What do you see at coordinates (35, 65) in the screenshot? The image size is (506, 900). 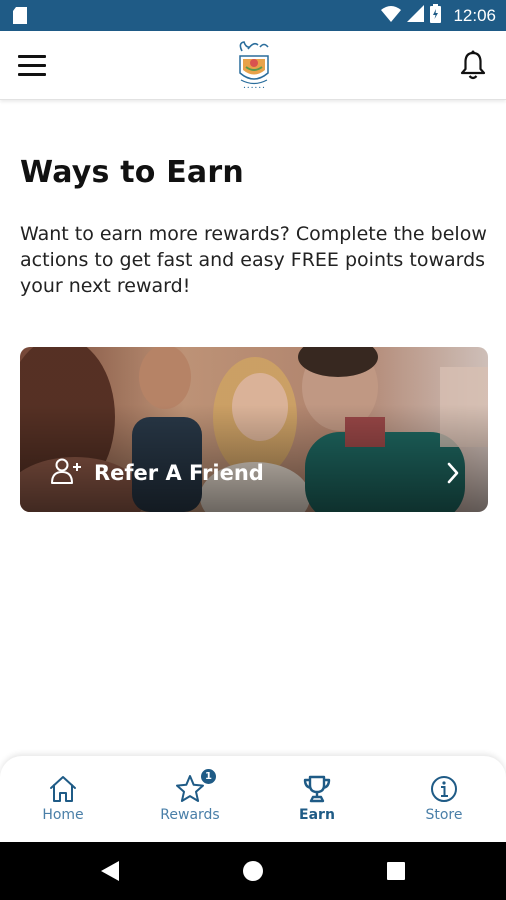 I see `hamburger-menu-icon` at bounding box center [35, 65].